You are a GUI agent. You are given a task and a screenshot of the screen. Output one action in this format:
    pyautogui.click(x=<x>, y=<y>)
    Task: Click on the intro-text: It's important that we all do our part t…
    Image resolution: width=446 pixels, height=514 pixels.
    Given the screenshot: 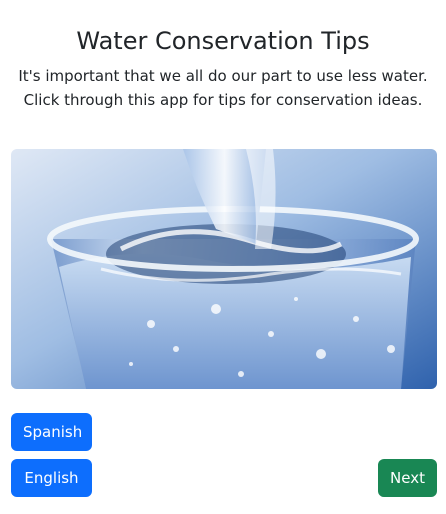 What is the action you would take?
    pyautogui.click(x=223, y=88)
    